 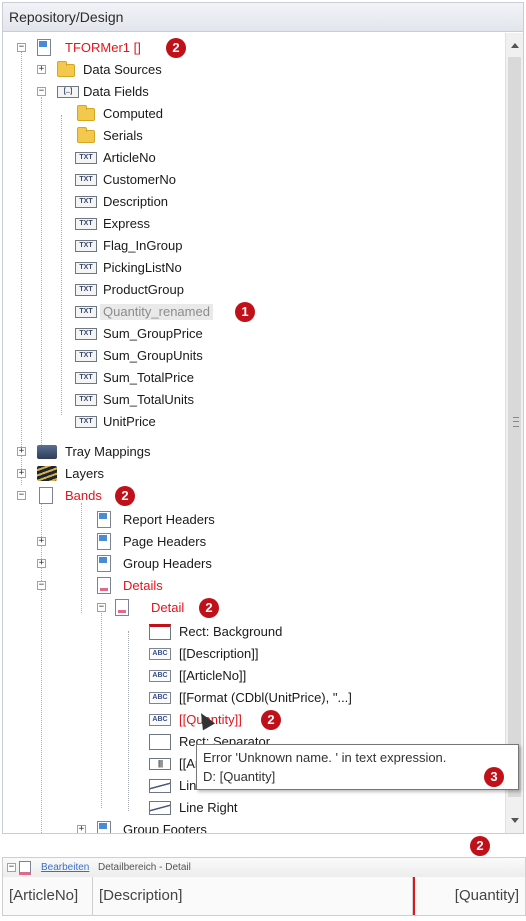 What do you see at coordinates (65, 868) in the screenshot?
I see `edit-link: Bearbeiten` at bounding box center [65, 868].